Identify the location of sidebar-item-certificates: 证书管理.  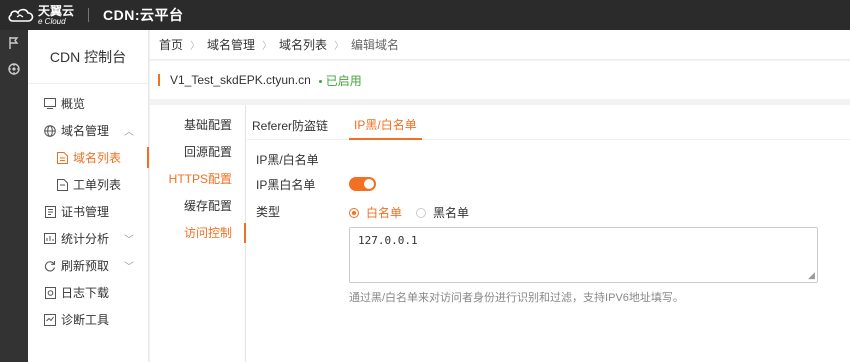
(88, 211).